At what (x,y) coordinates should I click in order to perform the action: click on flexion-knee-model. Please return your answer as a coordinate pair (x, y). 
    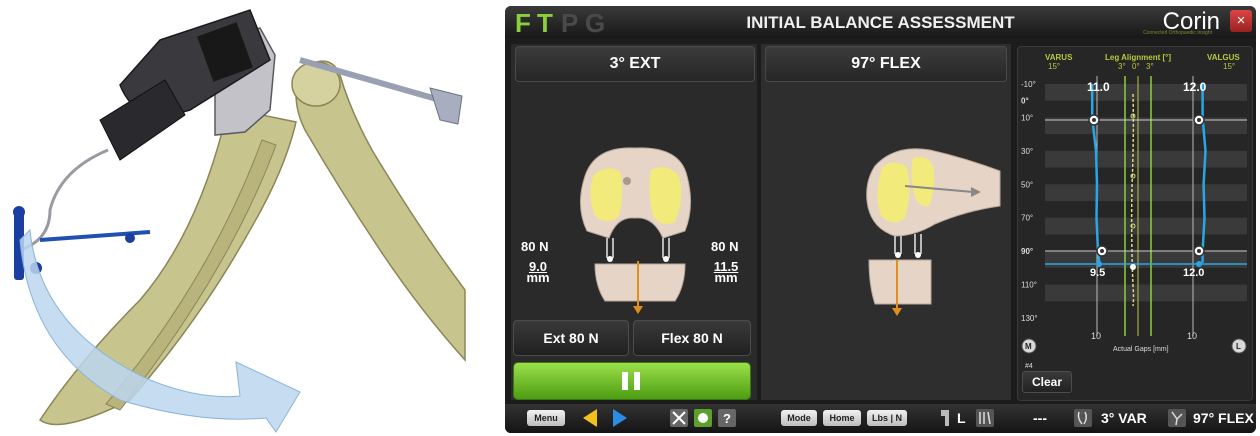
    Looking at the image, I should click on (933, 232).